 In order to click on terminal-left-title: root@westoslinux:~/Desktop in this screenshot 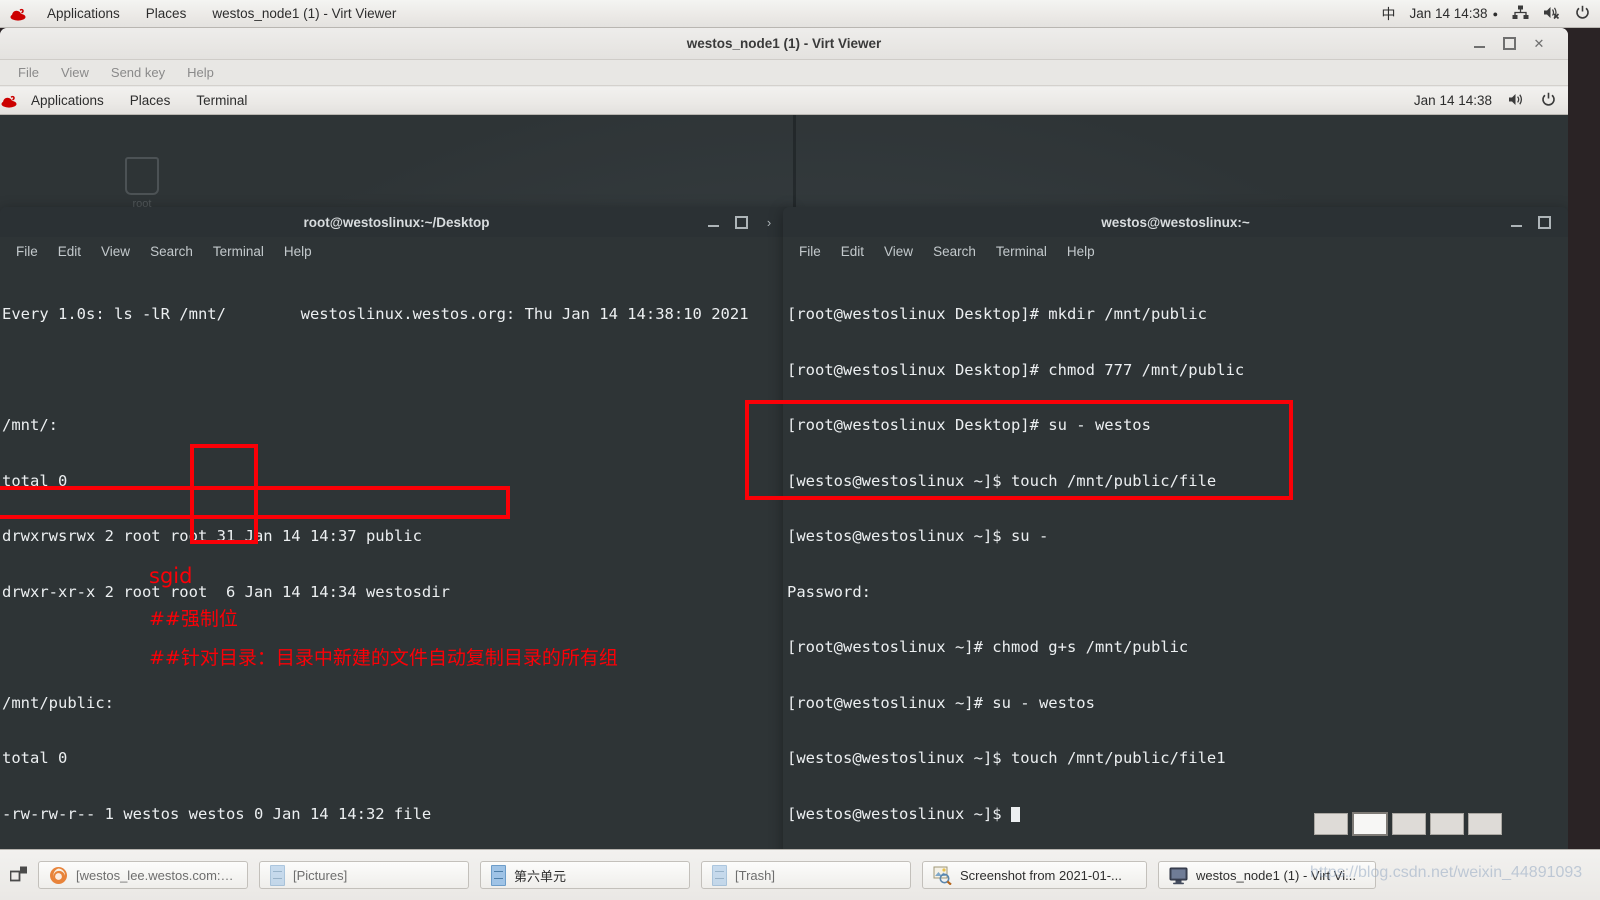, I will do `click(396, 222)`.